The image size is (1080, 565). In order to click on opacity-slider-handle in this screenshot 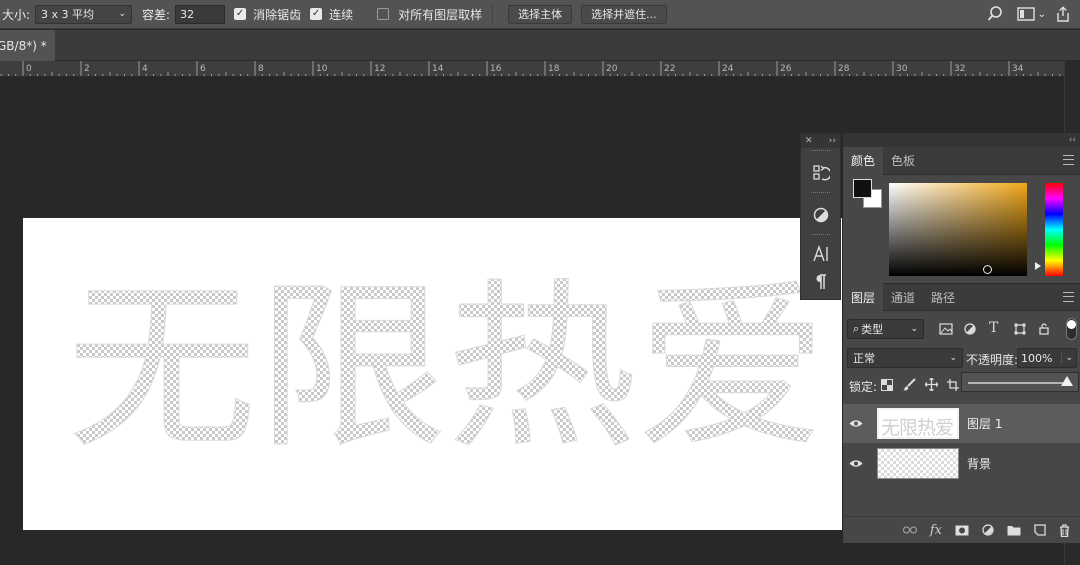, I will do `click(1067, 381)`.